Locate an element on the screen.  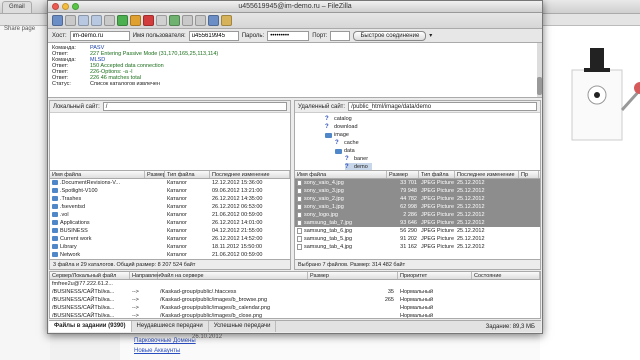
window-title: u455619945@im-demo.ru – FileZilla is located at coordinates (295, 6).